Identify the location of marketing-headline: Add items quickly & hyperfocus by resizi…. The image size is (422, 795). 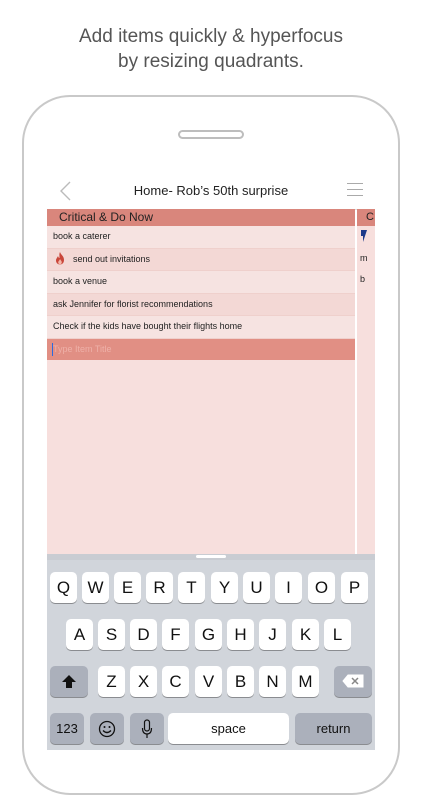
(211, 49).